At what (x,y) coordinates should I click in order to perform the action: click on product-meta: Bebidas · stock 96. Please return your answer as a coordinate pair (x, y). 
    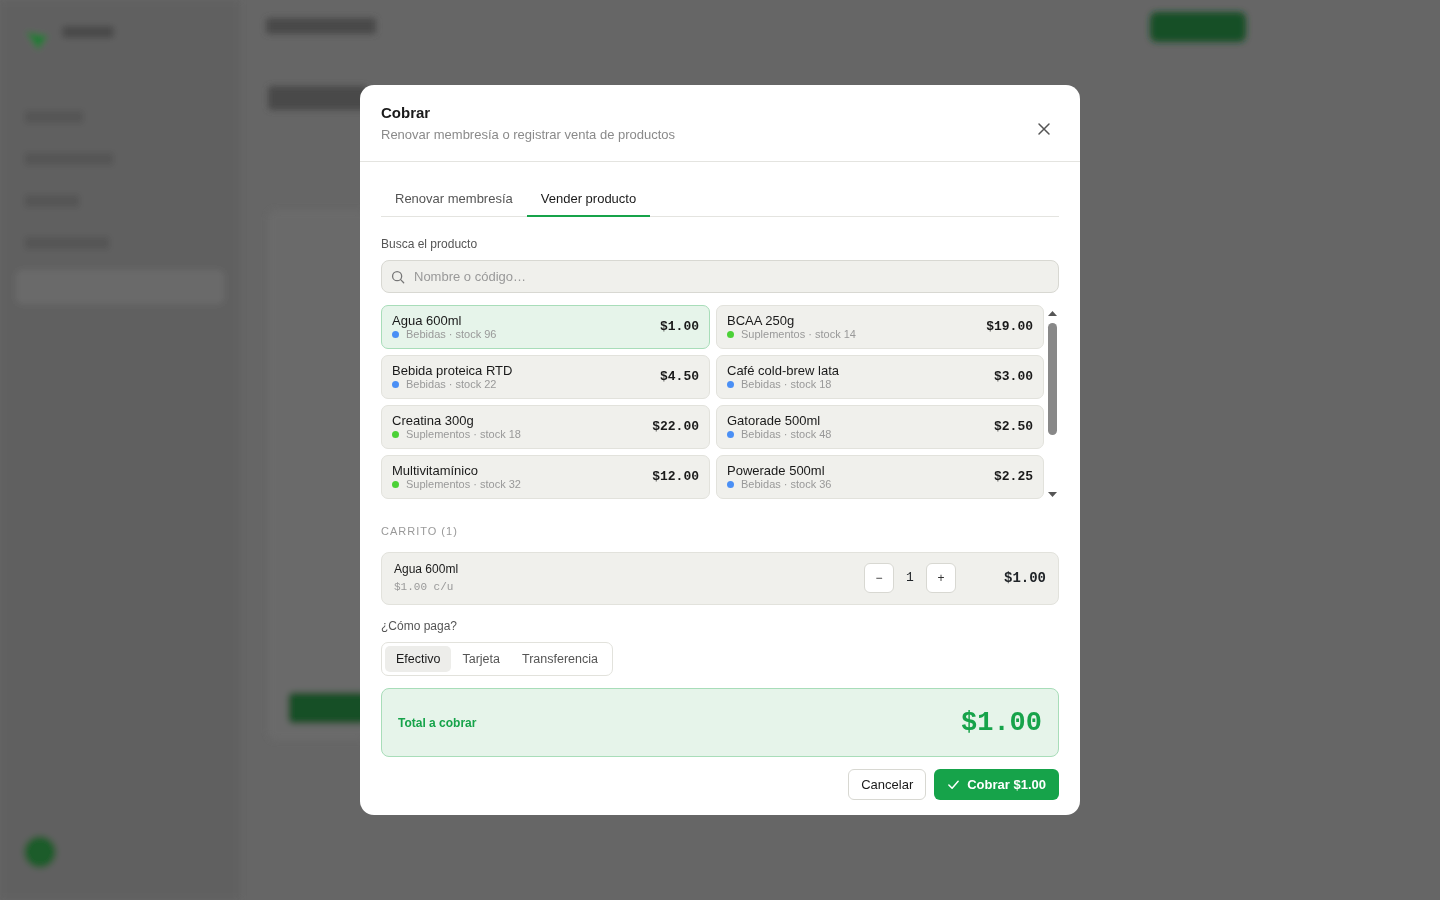
    Looking at the image, I should click on (451, 334).